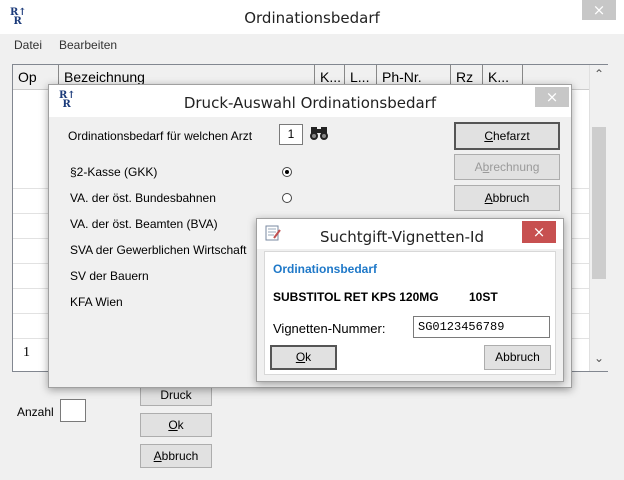  I want to click on menubar: Datei Bearbeiten, so click(312, 45).